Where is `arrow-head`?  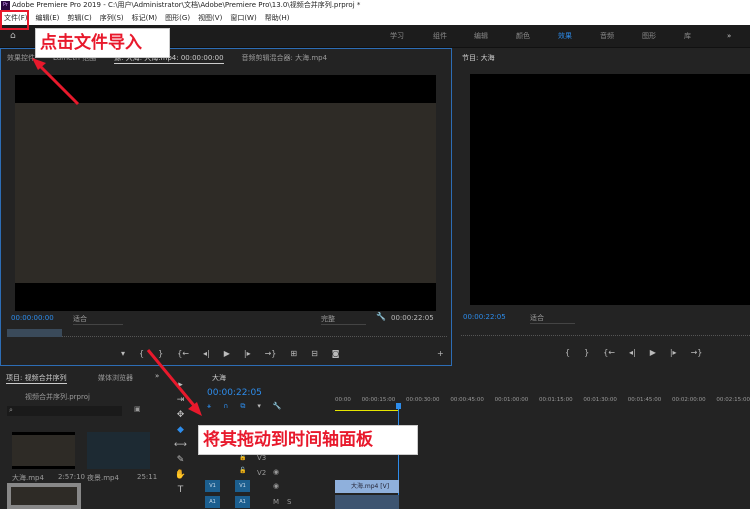 arrow-head is located at coordinates (195, 409).